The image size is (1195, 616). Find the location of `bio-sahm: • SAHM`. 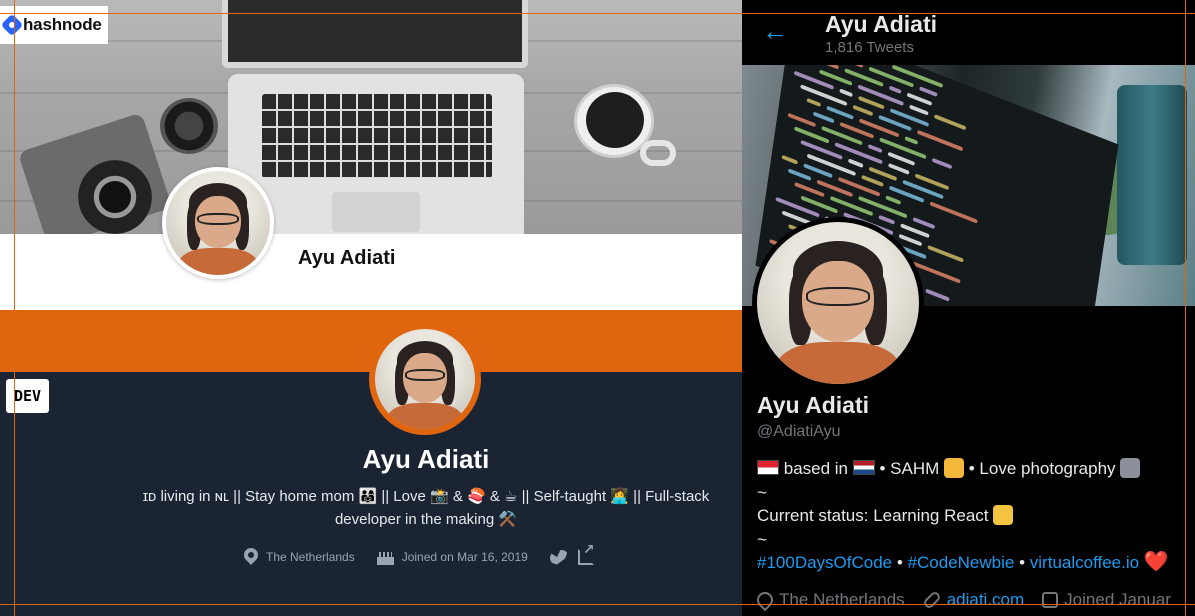

bio-sahm: • SAHM is located at coordinates (909, 468).